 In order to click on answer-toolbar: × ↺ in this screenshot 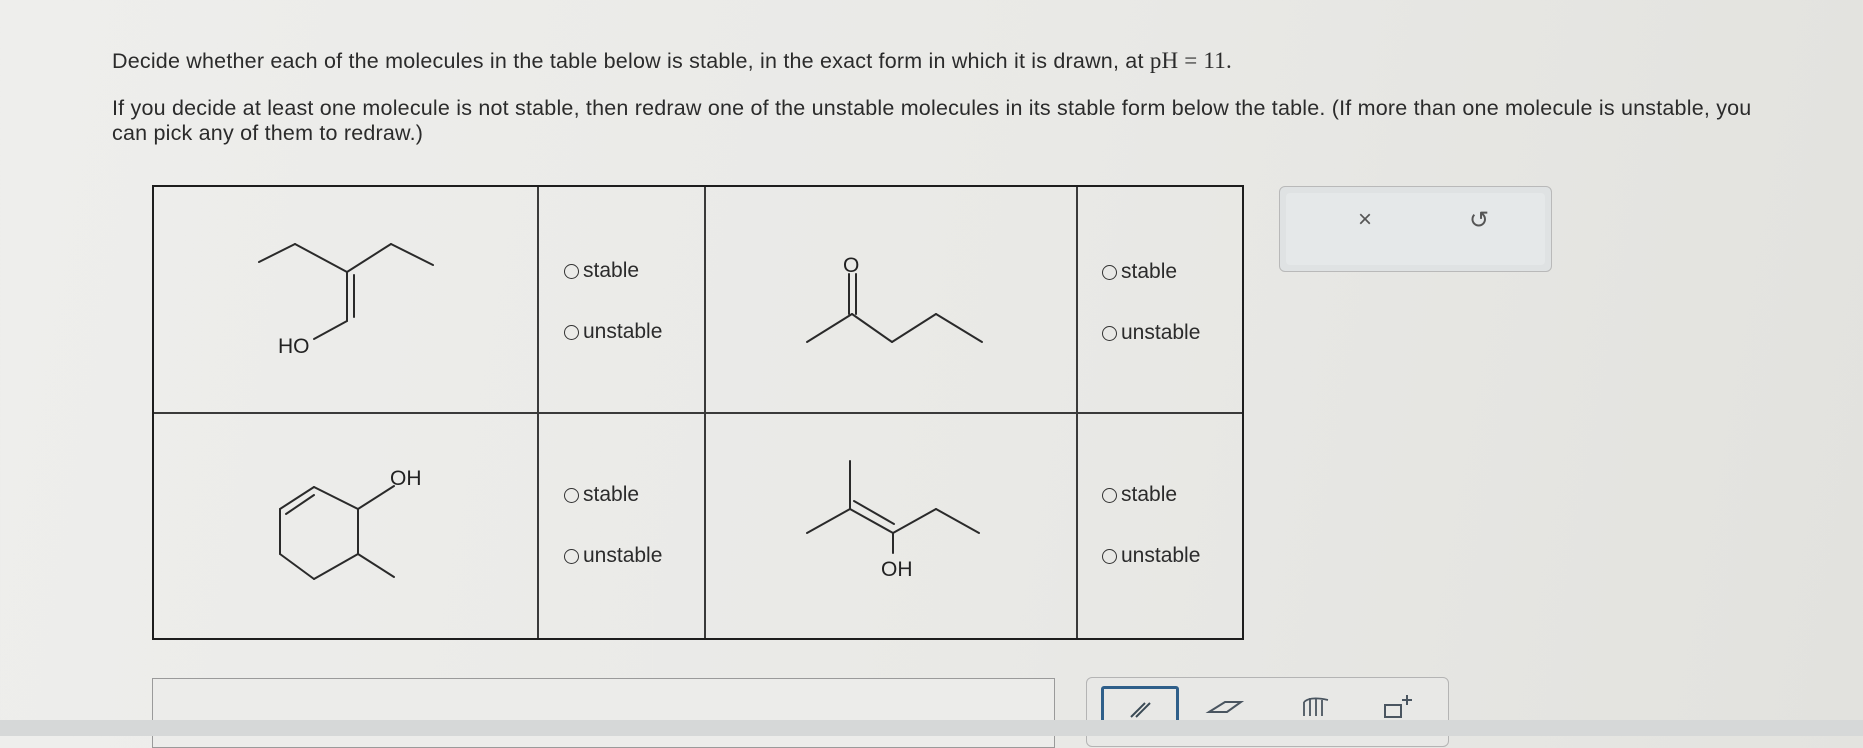, I will do `click(1415, 229)`.